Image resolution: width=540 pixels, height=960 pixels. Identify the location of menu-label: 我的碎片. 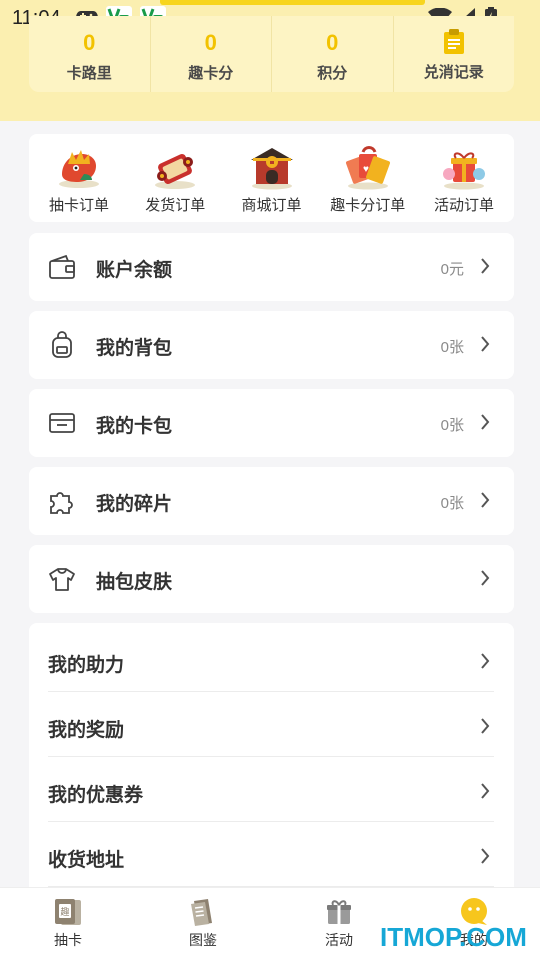
(134, 504).